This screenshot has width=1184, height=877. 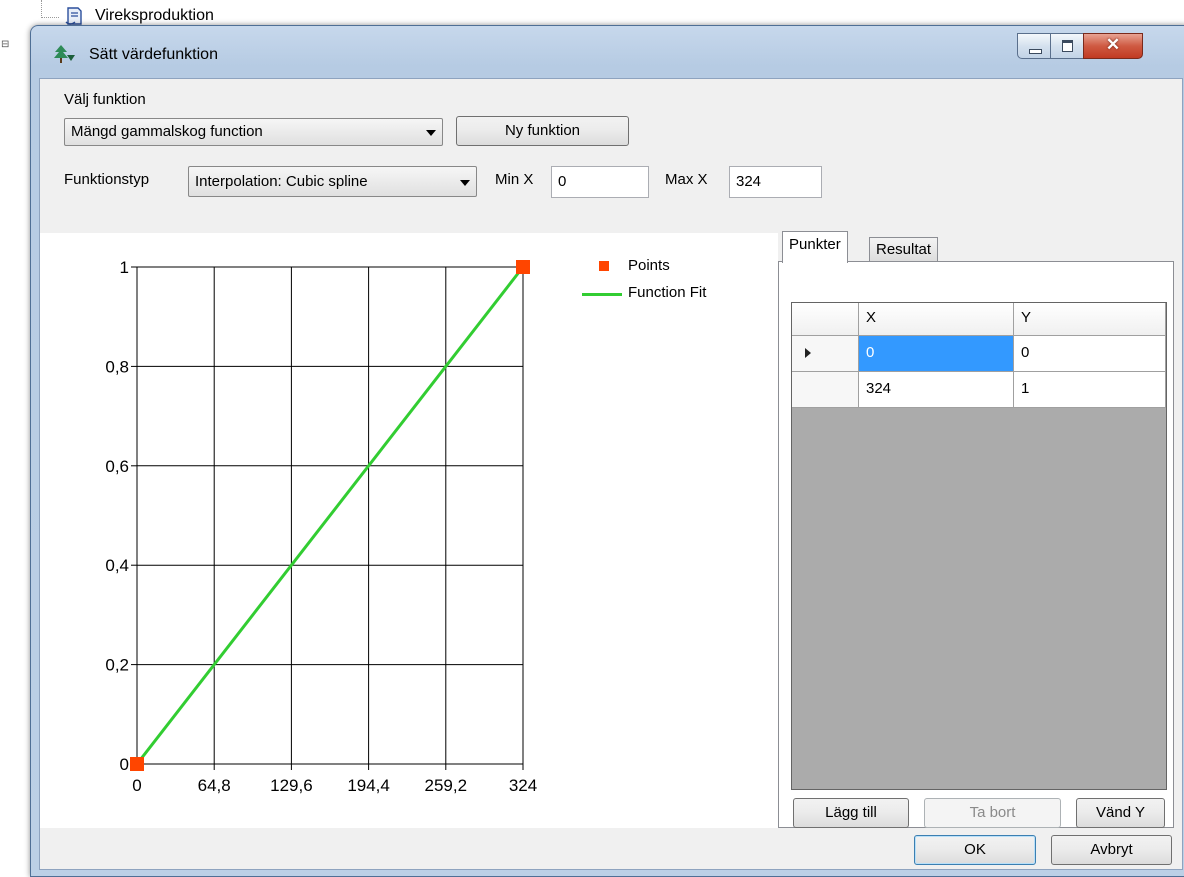 What do you see at coordinates (153, 54) in the screenshot?
I see `window-title: Sätt värdefunktion` at bounding box center [153, 54].